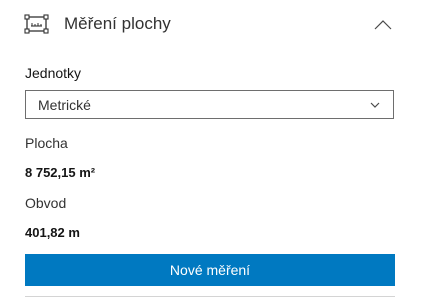 This screenshot has height=301, width=422. I want to click on perimeter-value: 401,82 m, so click(52, 232).